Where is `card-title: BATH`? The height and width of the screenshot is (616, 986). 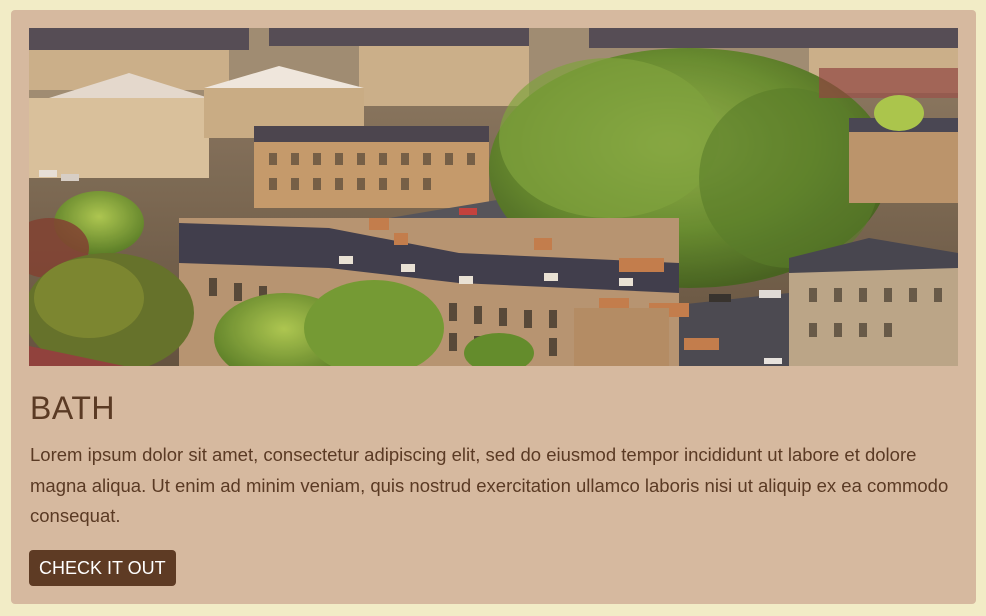
card-title: BATH is located at coordinates (72, 408).